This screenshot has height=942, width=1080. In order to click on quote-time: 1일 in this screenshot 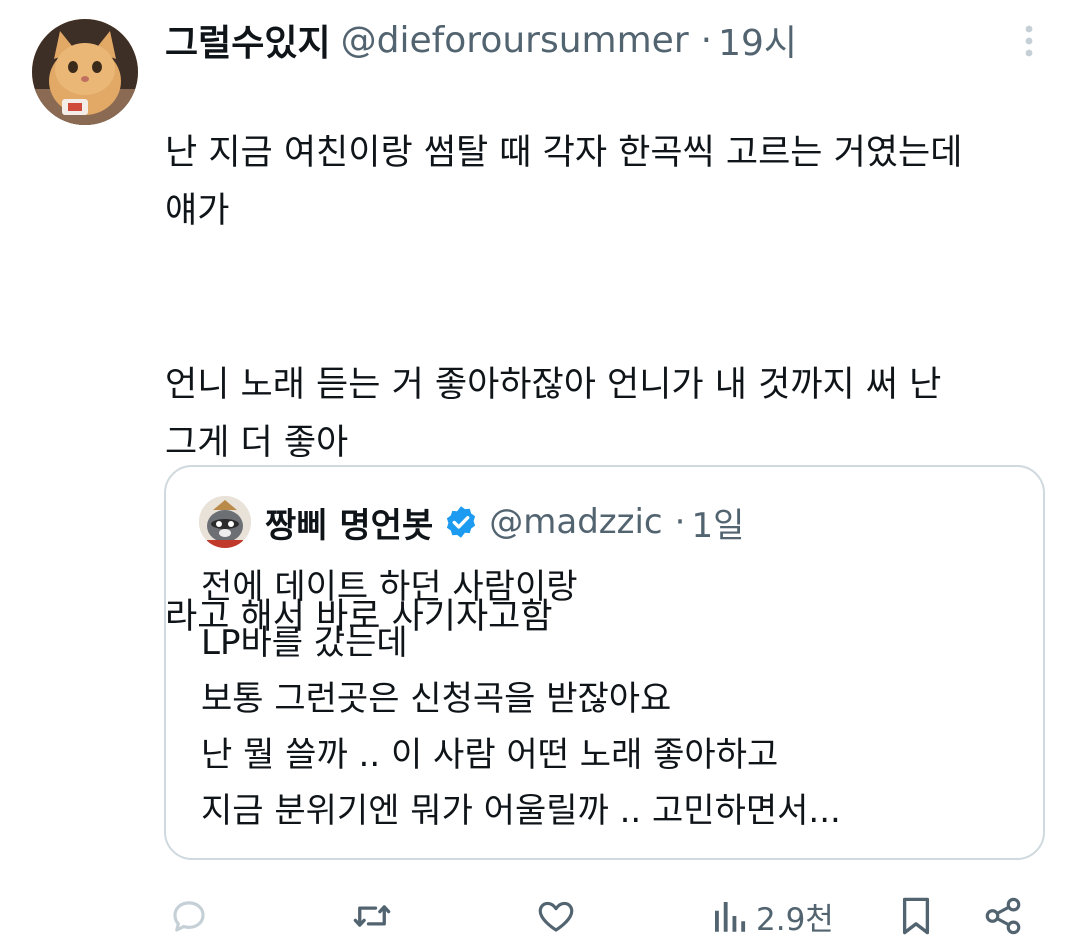, I will do `click(717, 522)`.